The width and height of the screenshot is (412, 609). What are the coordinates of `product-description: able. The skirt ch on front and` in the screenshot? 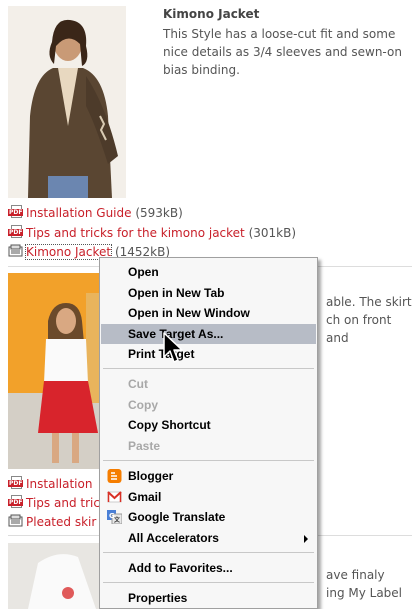 It's located at (369, 320).